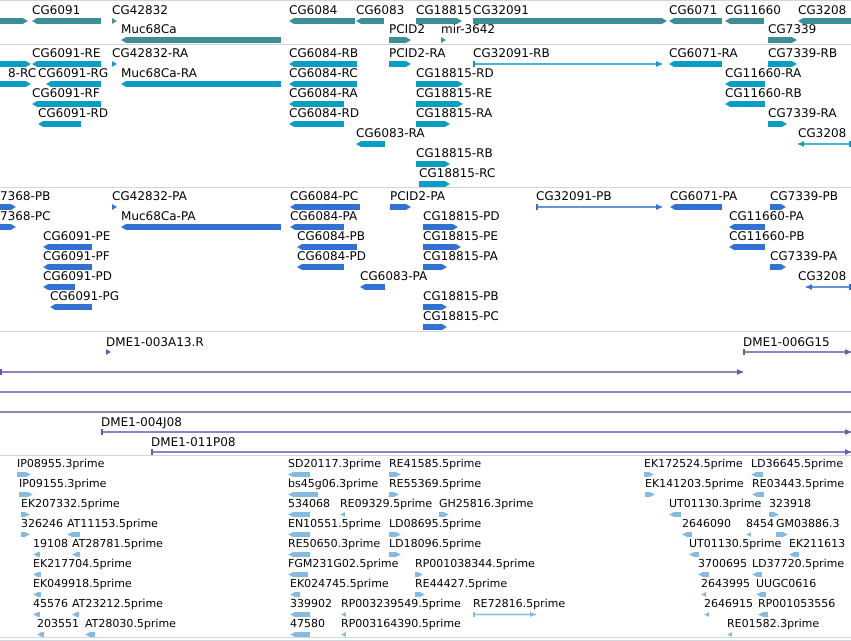 This screenshot has width=851, height=641. I want to click on feature-label: 323918, so click(790, 503).